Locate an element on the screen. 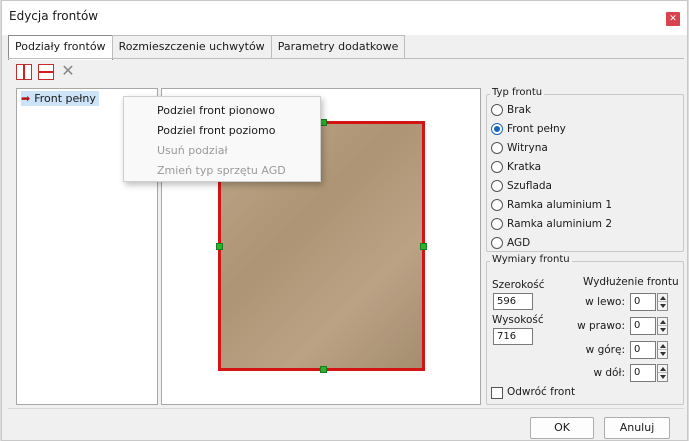 This screenshot has height=441, width=689. radio-ramka-2: Ramka aluminium 2 is located at coordinates (551, 224).